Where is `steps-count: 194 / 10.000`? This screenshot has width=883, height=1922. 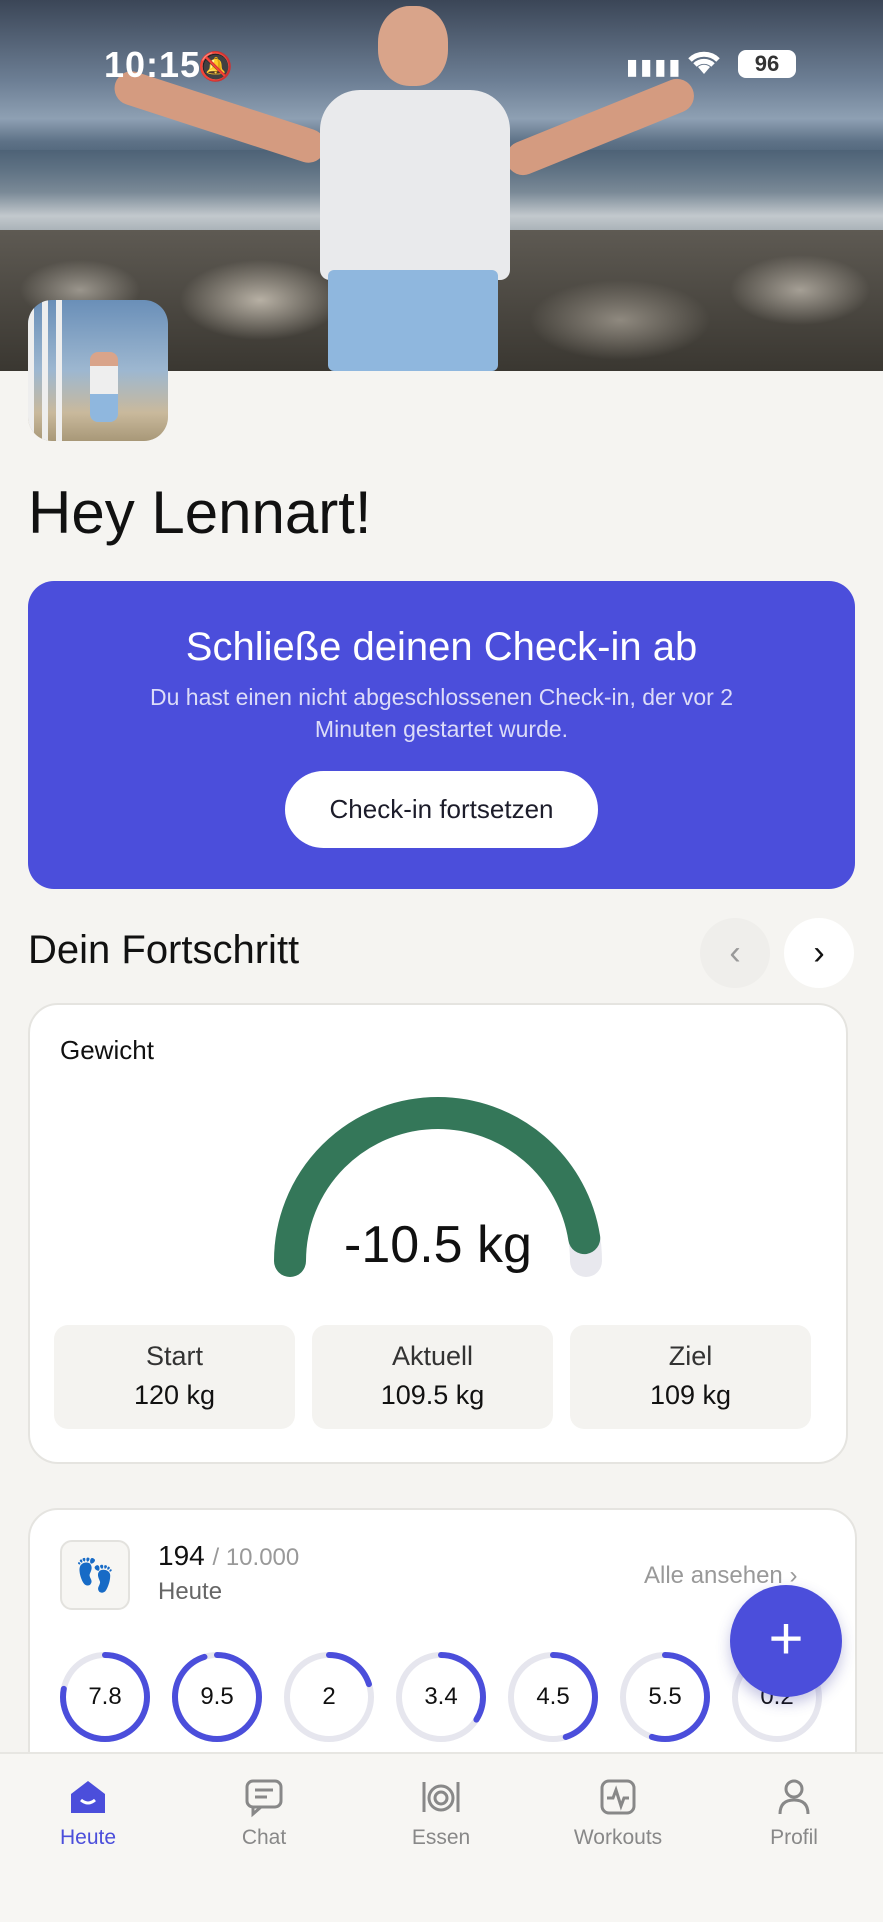
steps-count: 194 / 10.000 is located at coordinates (228, 1556).